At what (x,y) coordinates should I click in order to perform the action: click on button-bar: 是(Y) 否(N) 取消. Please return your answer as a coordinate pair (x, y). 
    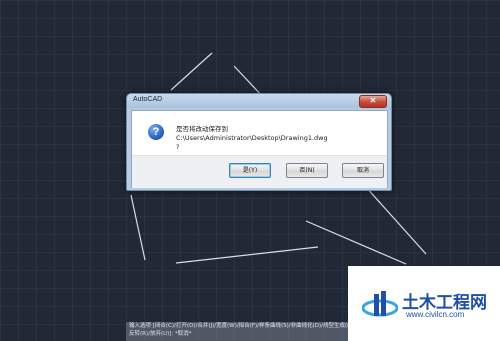
    Looking at the image, I should click on (259, 171).